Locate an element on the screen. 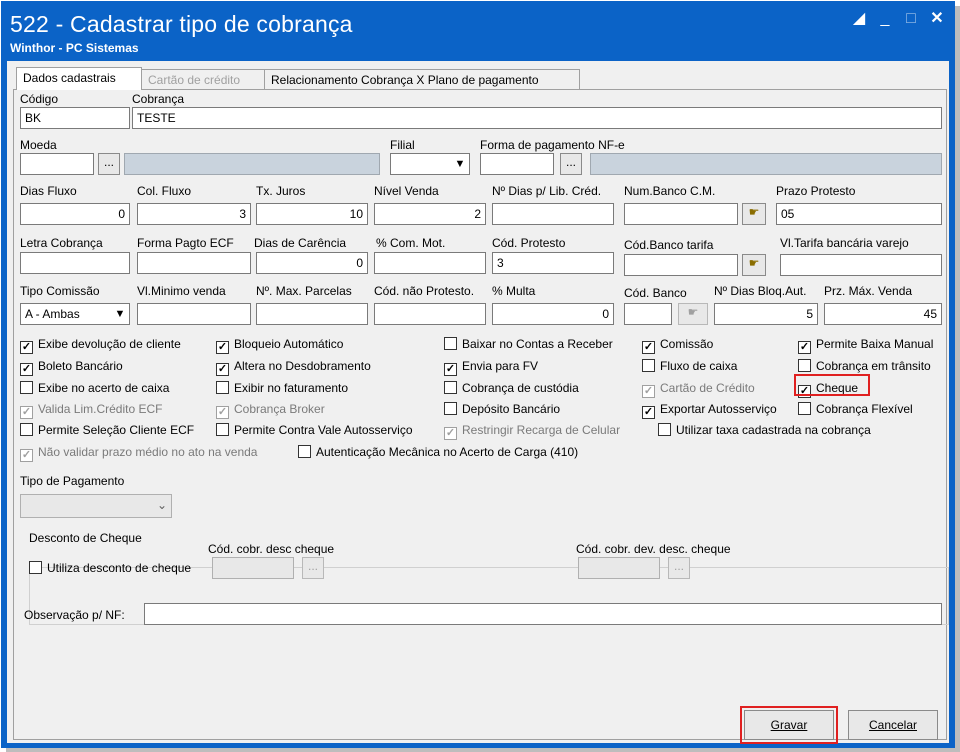 The image size is (960, 752). checkbox-baixar-contas-receber: Baixar no Contas a Receber is located at coordinates (528, 344).